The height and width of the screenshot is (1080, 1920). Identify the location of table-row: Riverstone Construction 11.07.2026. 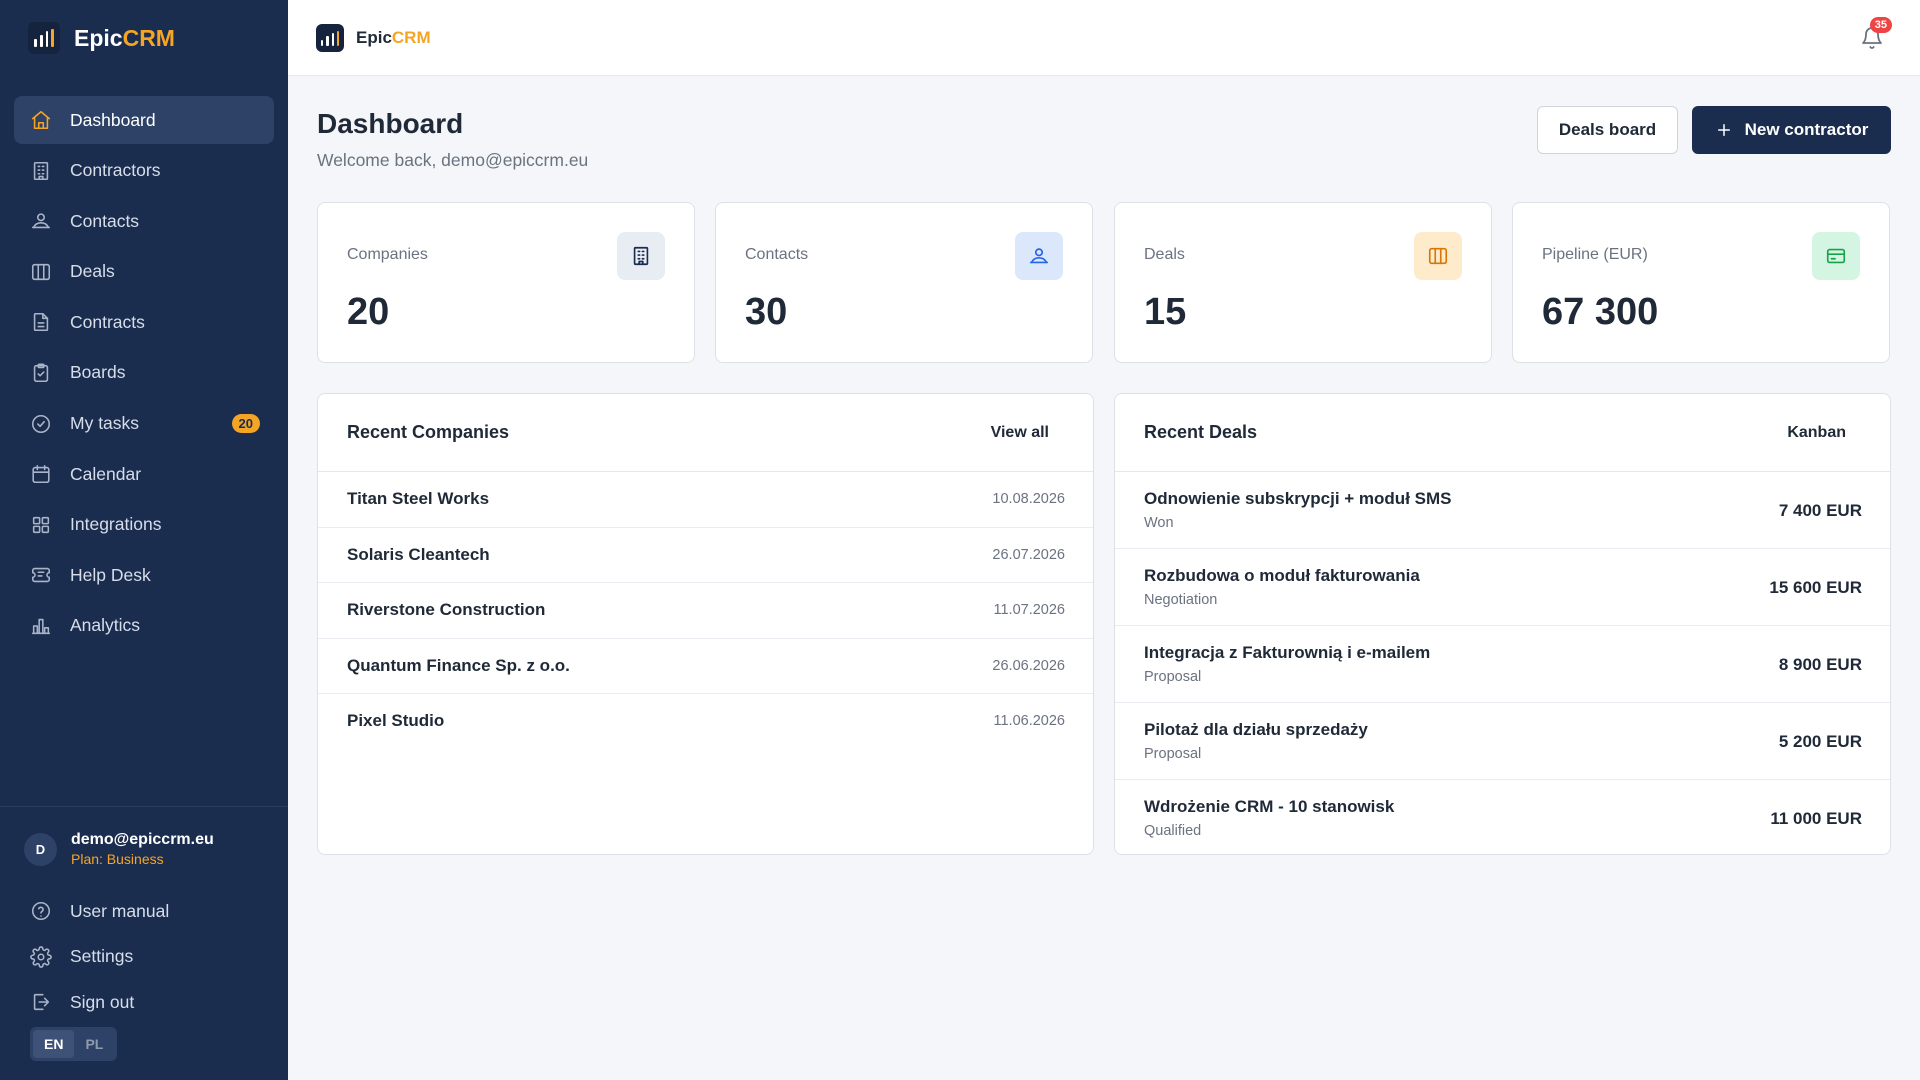
(705, 611).